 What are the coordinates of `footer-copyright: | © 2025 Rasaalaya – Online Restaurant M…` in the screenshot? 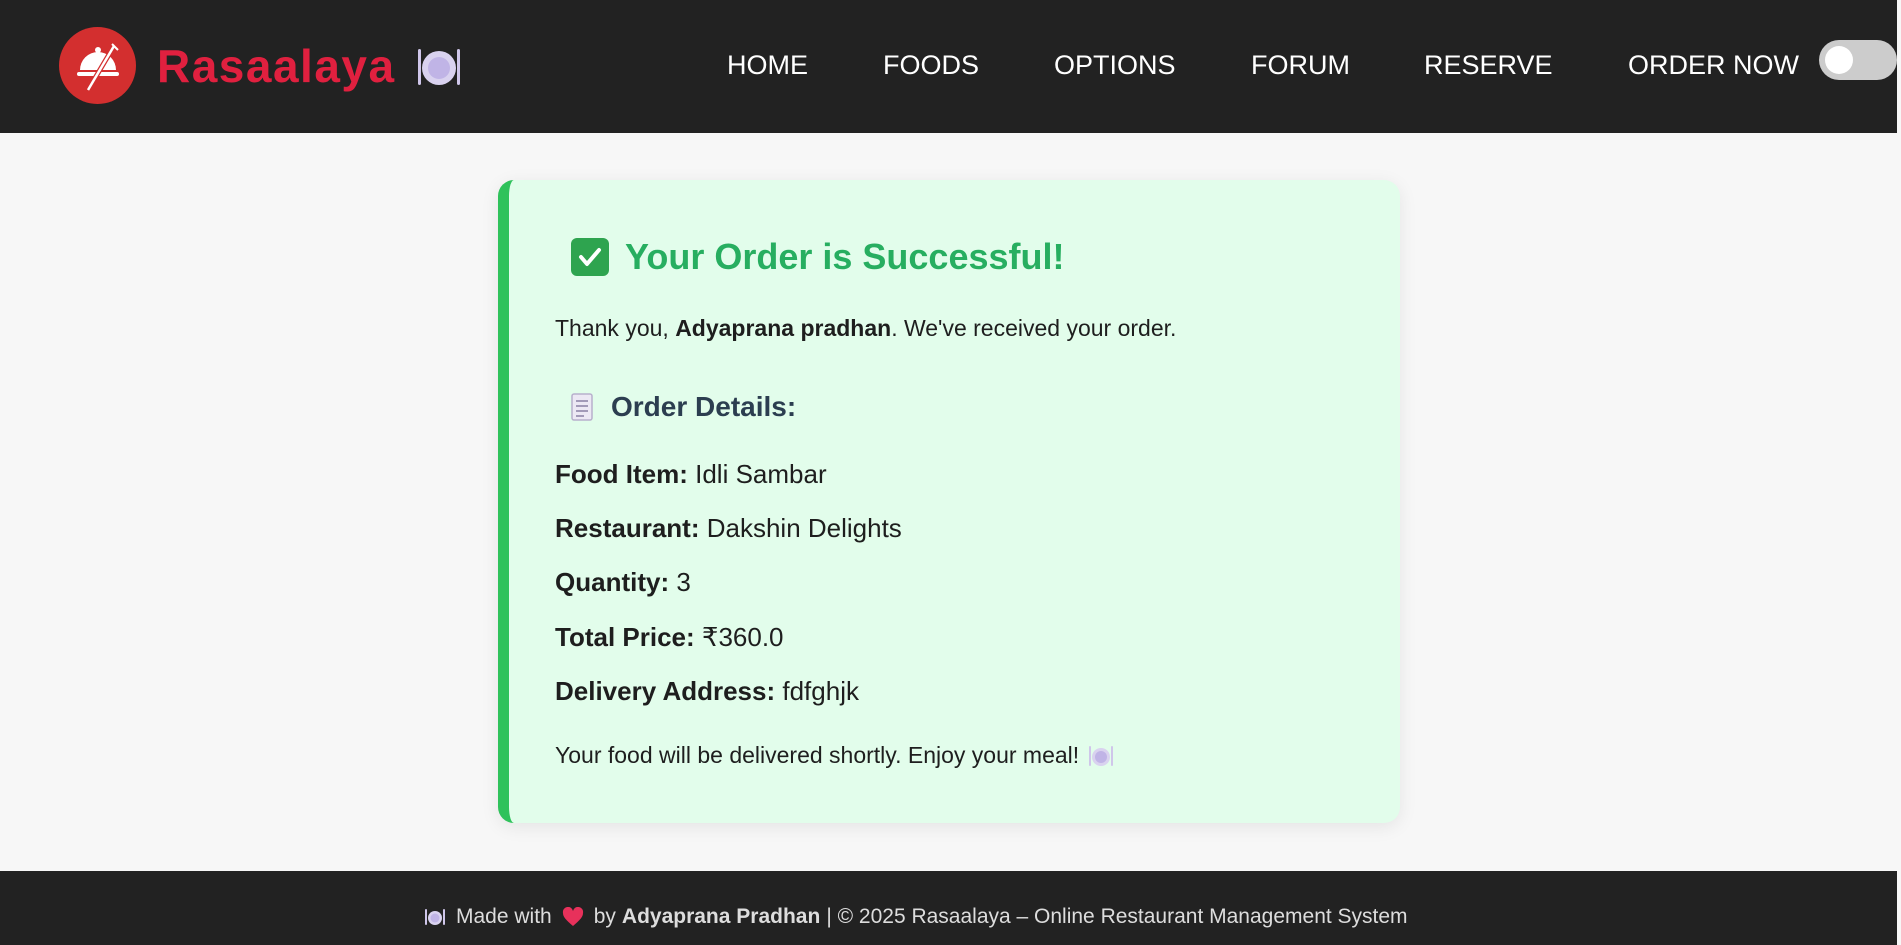 It's located at (1117, 916).